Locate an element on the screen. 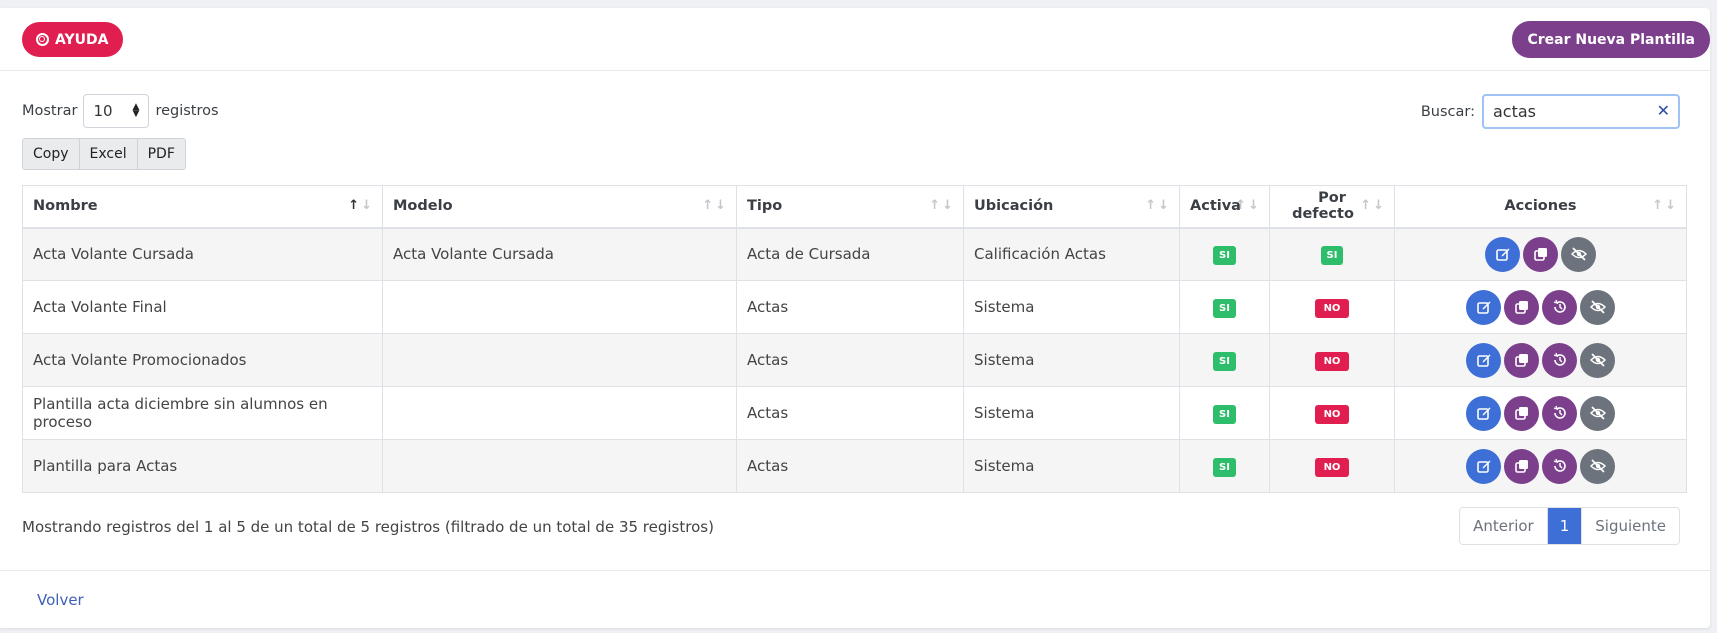 The image size is (1717, 633). cell-nombre: Acta Volante Cursada is located at coordinates (202, 254).